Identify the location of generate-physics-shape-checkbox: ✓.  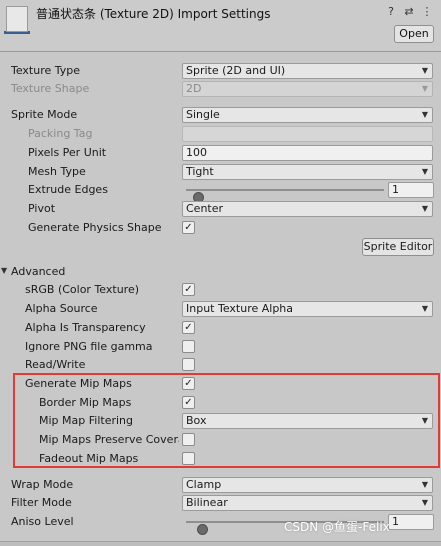
(188, 227).